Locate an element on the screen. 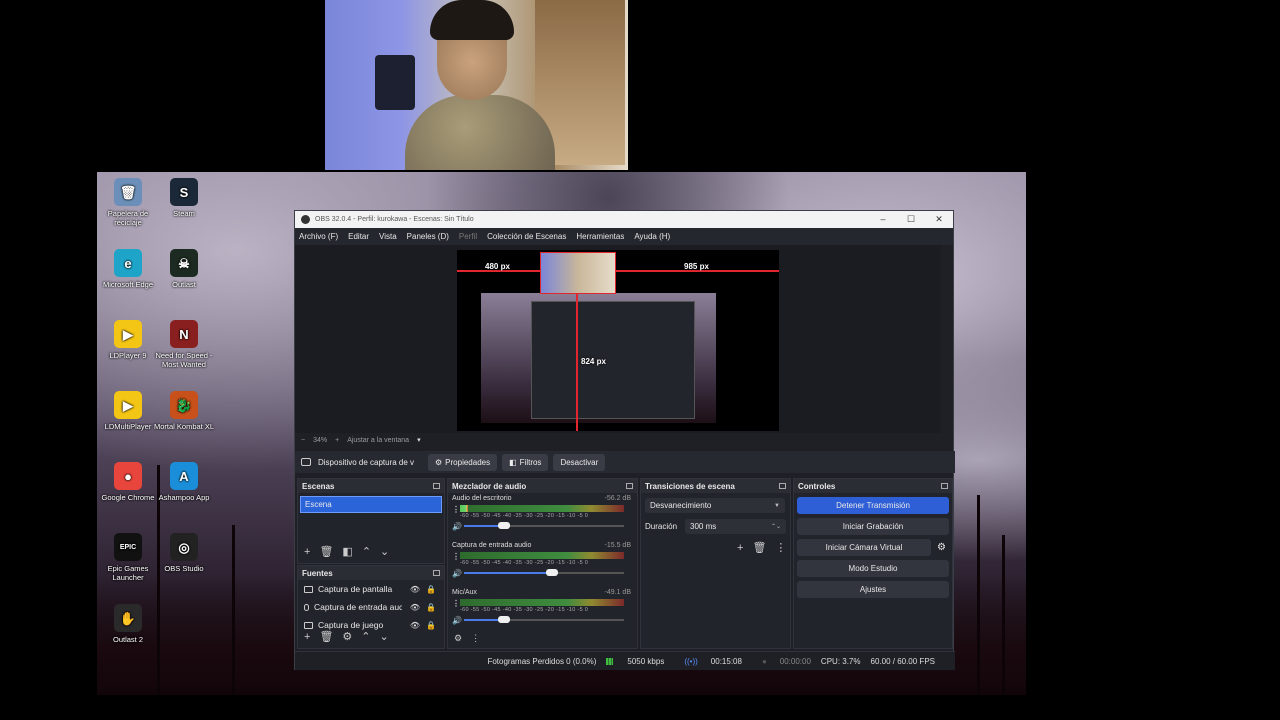 This screenshot has width=1280, height=720. remove-scene-icon: 🗑 is located at coordinates (326, 551).